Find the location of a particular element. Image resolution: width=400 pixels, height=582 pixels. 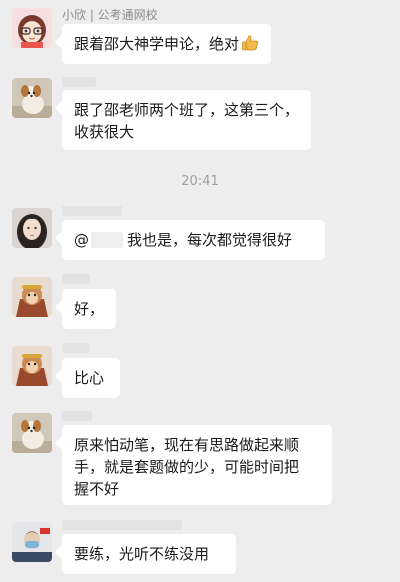

message-bubble: 原来怕动笔，现在有思路做起来顺 手，就是套题做的少，可能时间把 握不好 is located at coordinates (197, 465).